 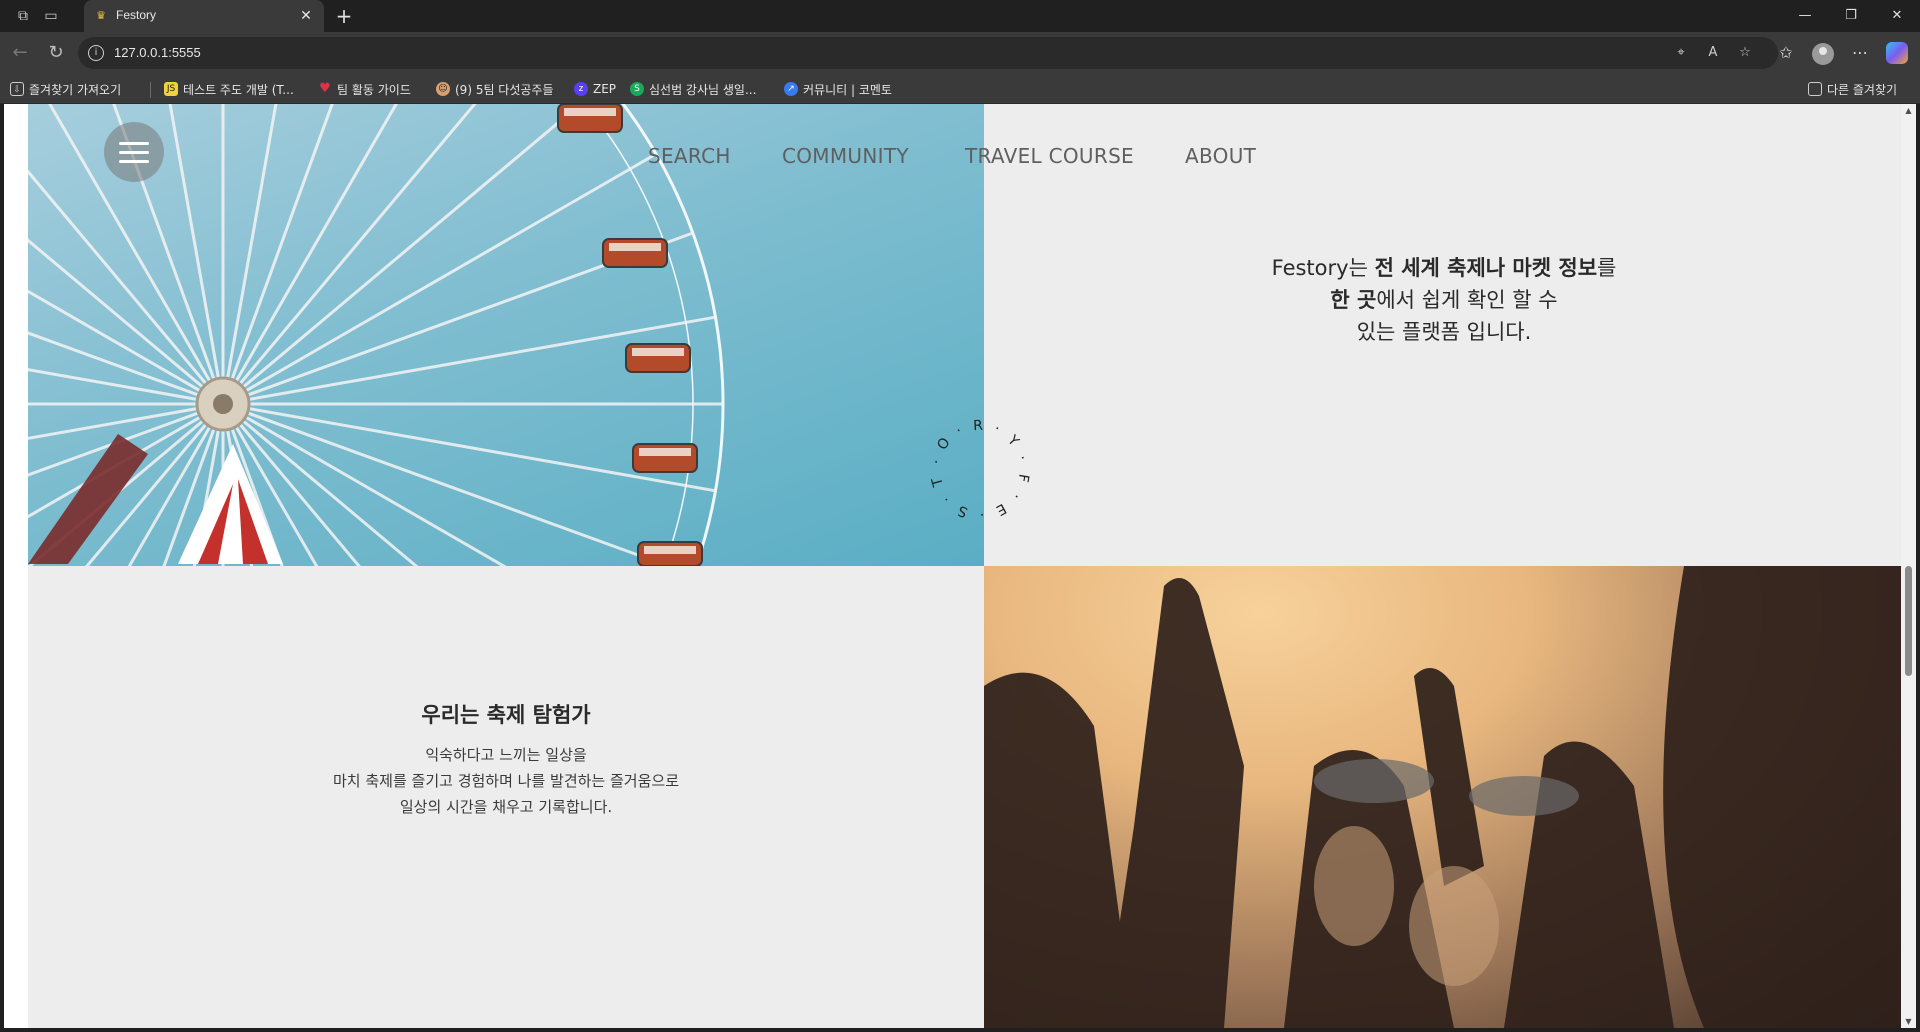 What do you see at coordinates (101, 15) in the screenshot?
I see `crown-icon: ♛` at bounding box center [101, 15].